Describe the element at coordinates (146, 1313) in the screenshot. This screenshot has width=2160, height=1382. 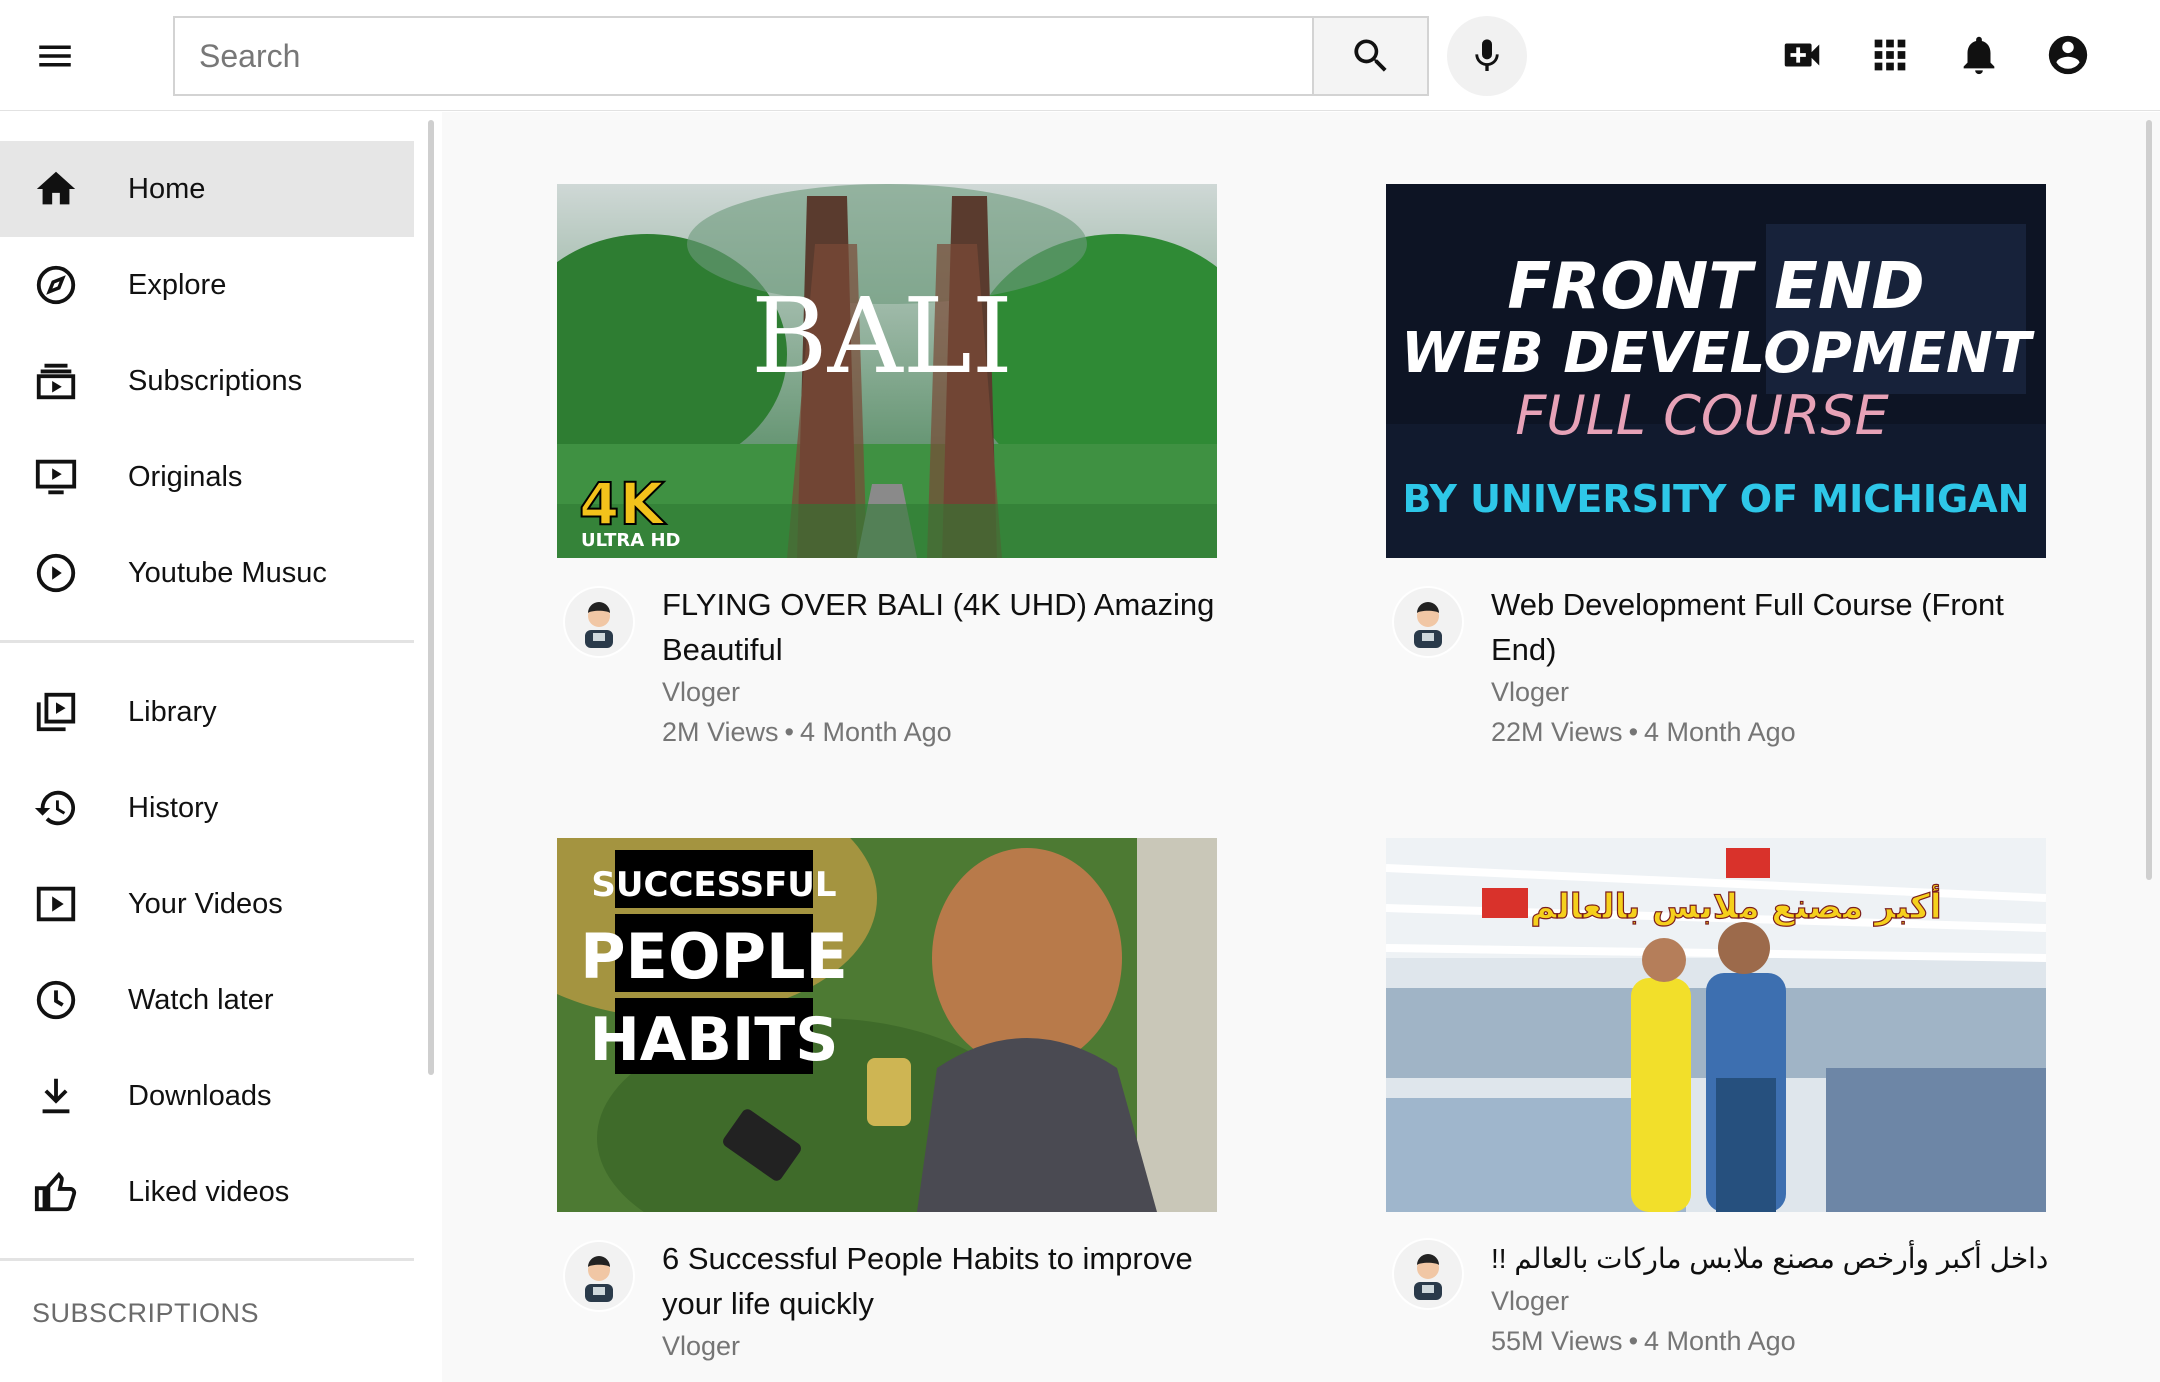
I see `subscriptions-heading: SUBSCRIPTIONS` at that location.